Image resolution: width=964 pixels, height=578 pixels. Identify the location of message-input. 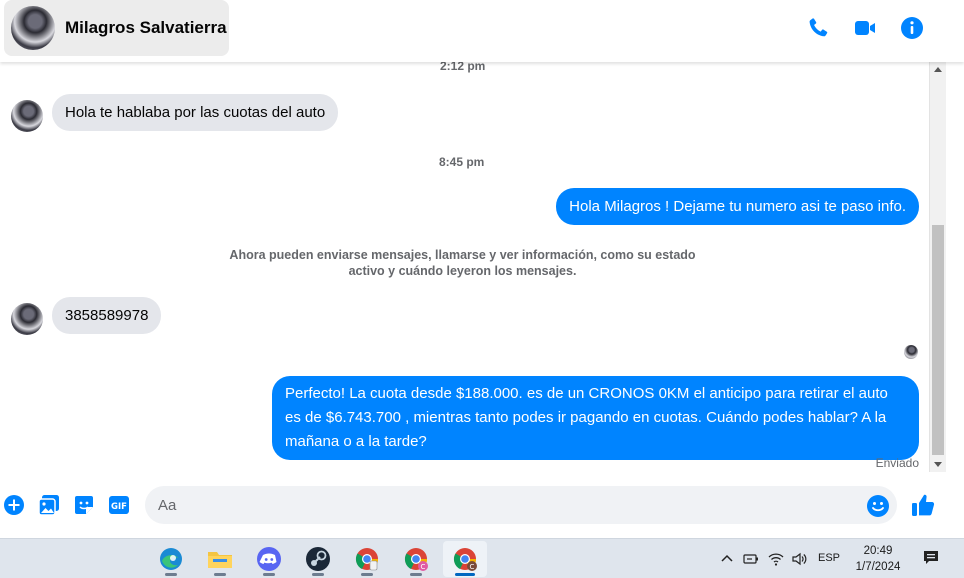
(521, 505).